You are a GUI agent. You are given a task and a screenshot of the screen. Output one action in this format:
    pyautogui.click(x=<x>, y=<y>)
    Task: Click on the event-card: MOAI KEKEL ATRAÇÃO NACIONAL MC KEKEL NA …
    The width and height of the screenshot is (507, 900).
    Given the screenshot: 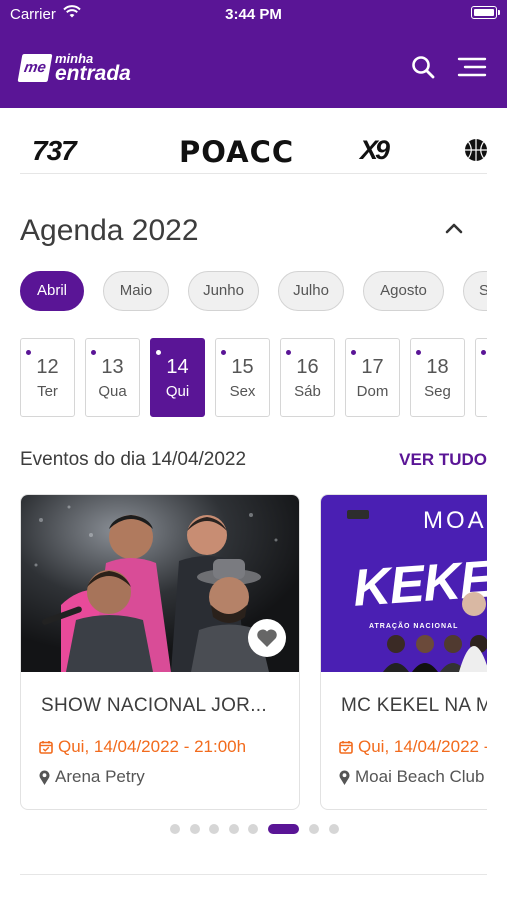 What is the action you would take?
    pyautogui.click(x=403, y=652)
    